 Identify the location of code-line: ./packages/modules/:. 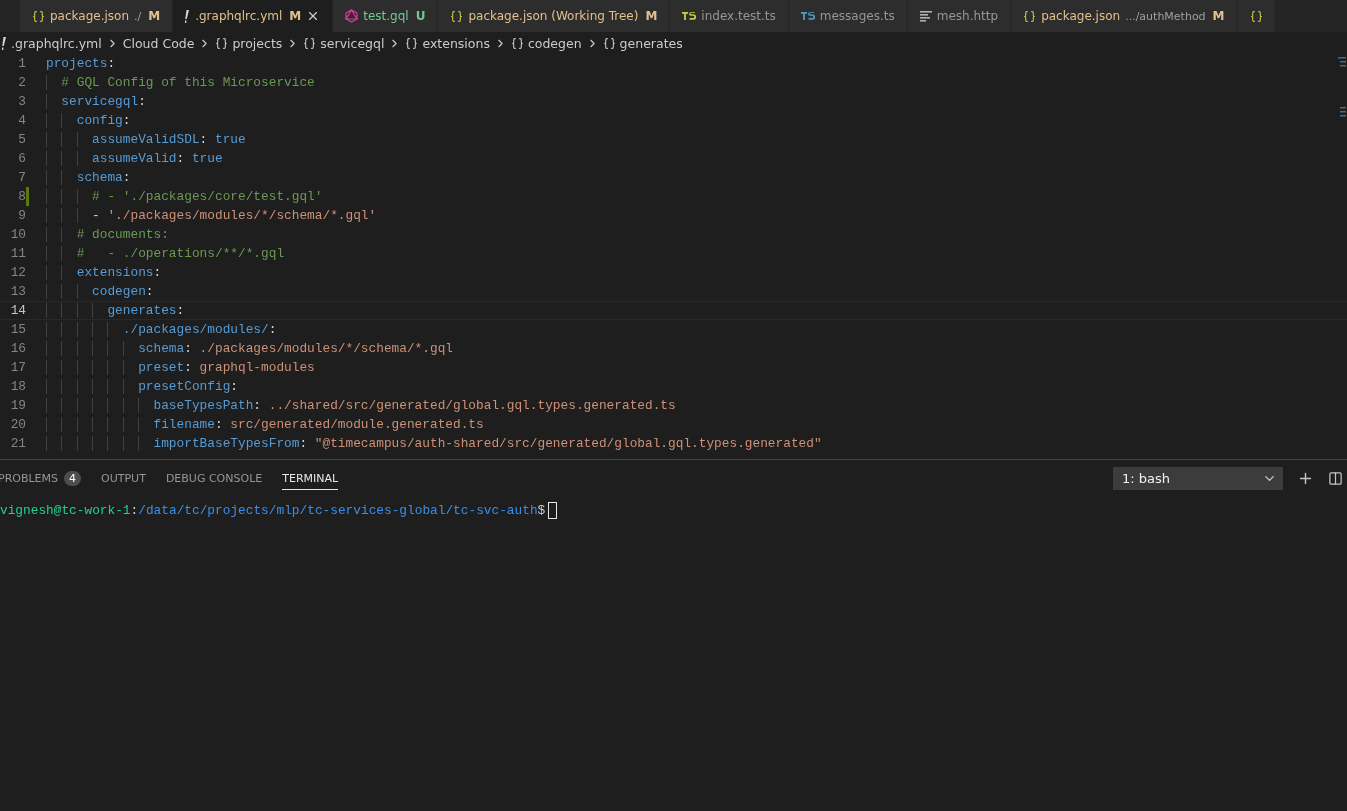
(161, 329).